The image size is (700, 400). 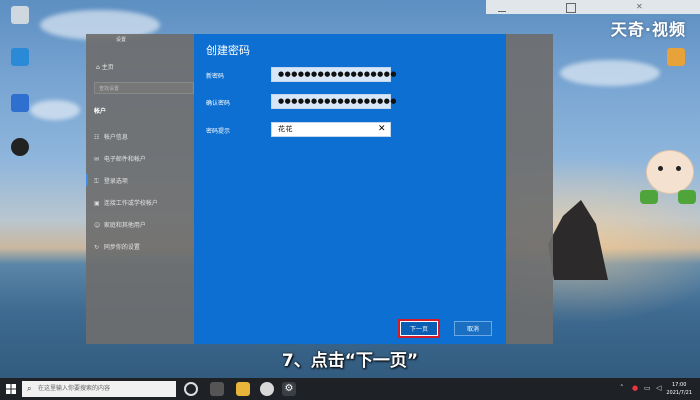 I want to click on password-hint-value: 花花, so click(x=285, y=129).